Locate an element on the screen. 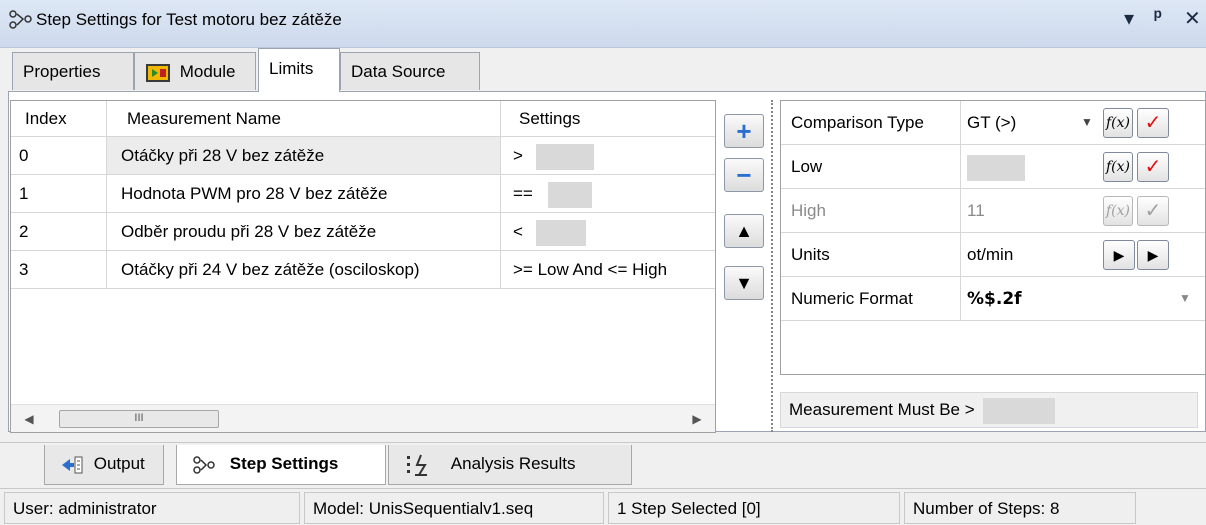  row-settings-operator: > is located at coordinates (518, 155).